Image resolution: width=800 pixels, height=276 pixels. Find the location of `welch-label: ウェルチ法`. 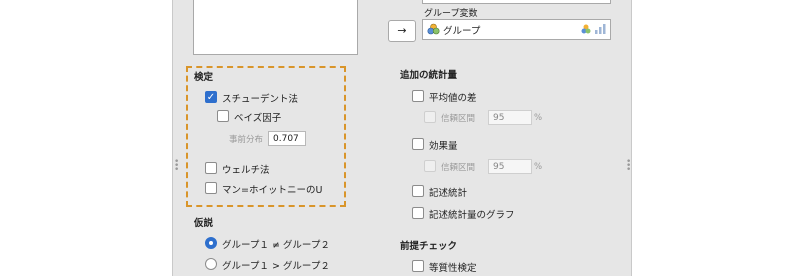

welch-label: ウェルチ法 is located at coordinates (246, 170).